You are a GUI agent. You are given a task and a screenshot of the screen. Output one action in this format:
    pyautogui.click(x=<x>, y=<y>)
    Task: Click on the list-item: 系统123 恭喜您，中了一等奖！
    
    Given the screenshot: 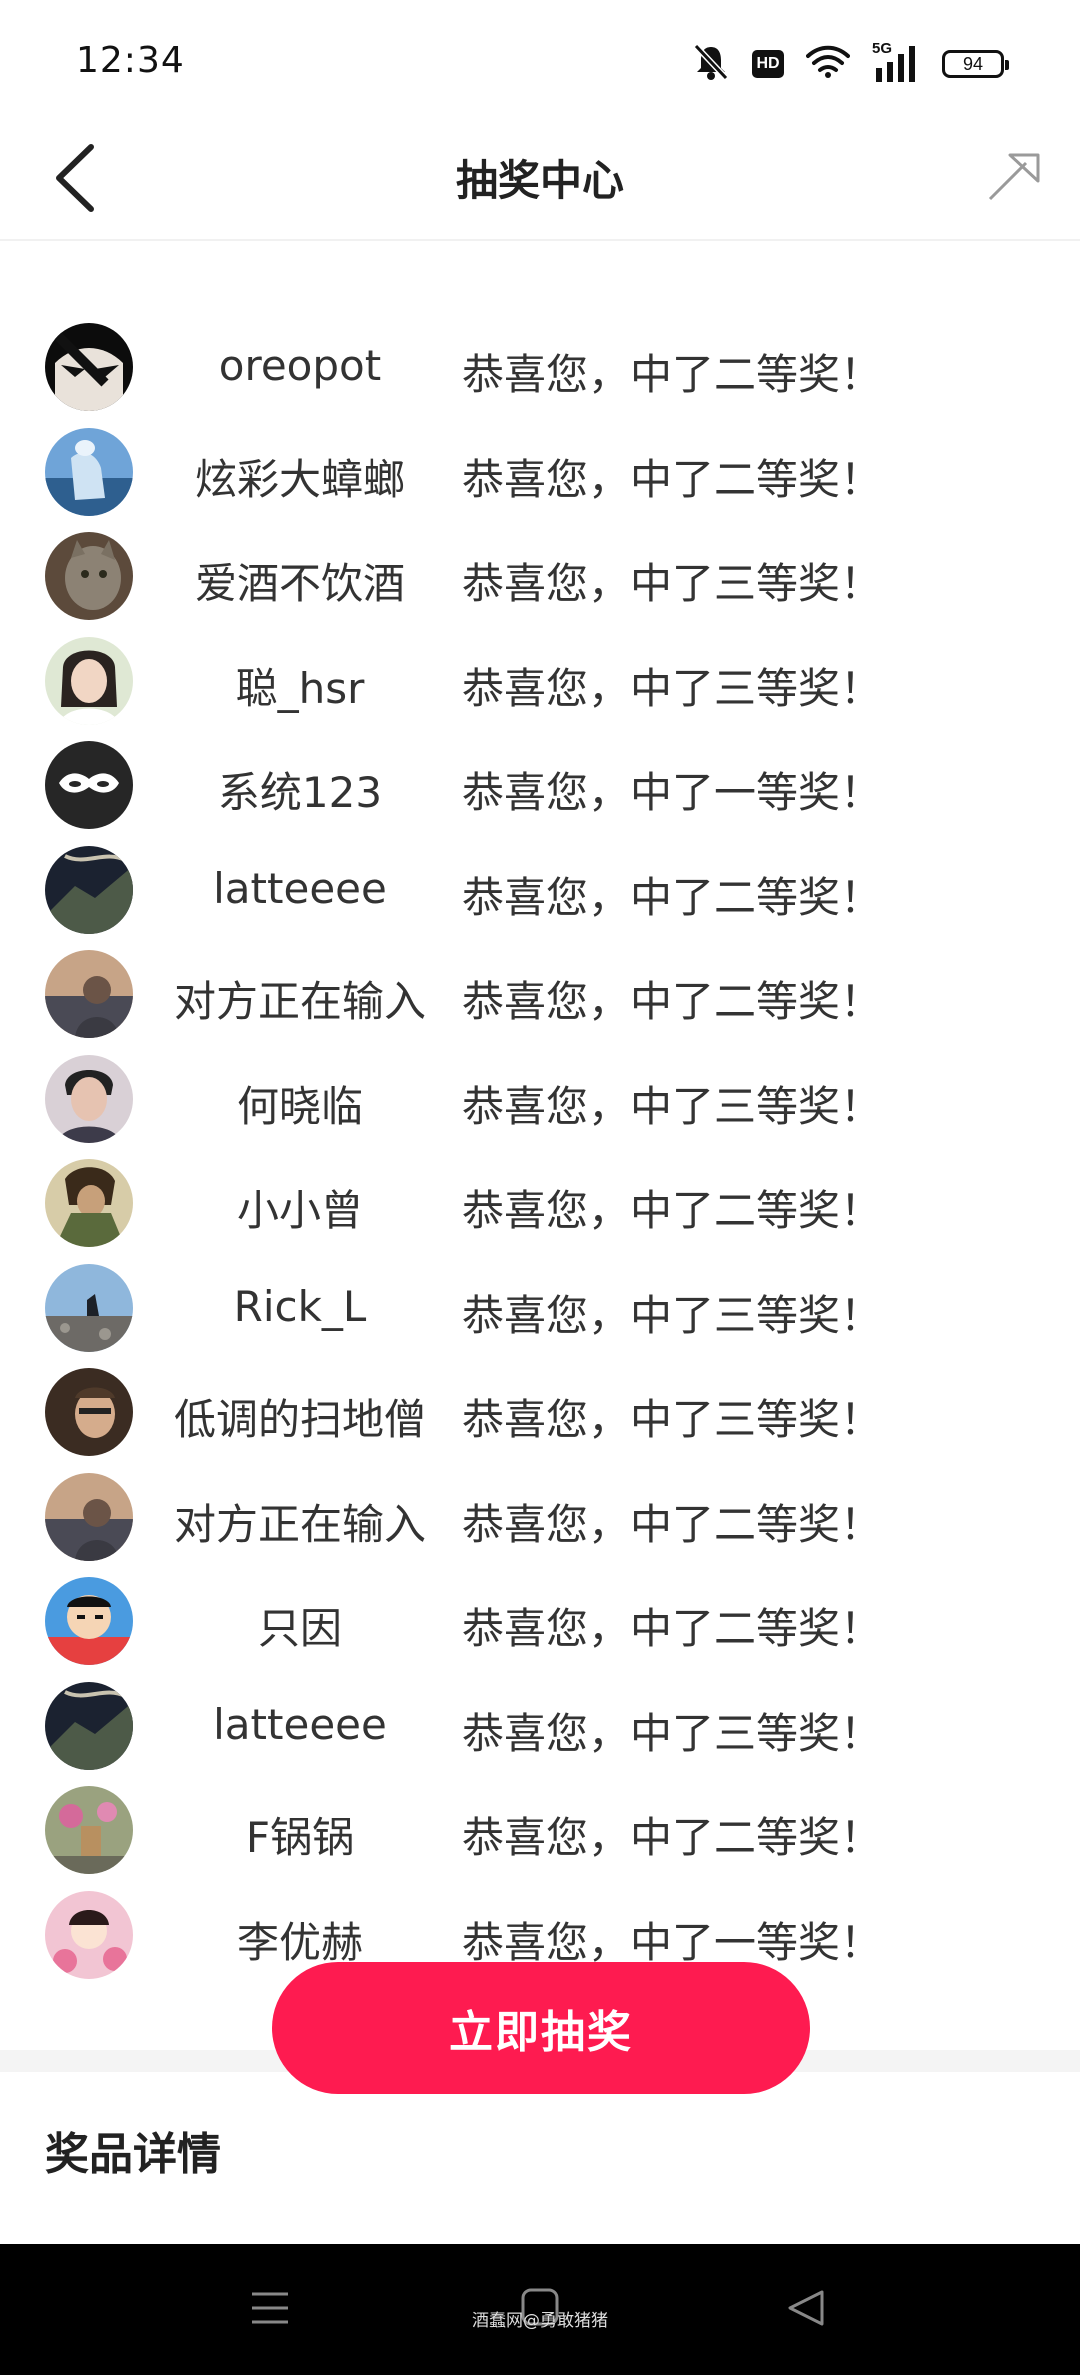 What is the action you would take?
    pyautogui.click(x=540, y=785)
    